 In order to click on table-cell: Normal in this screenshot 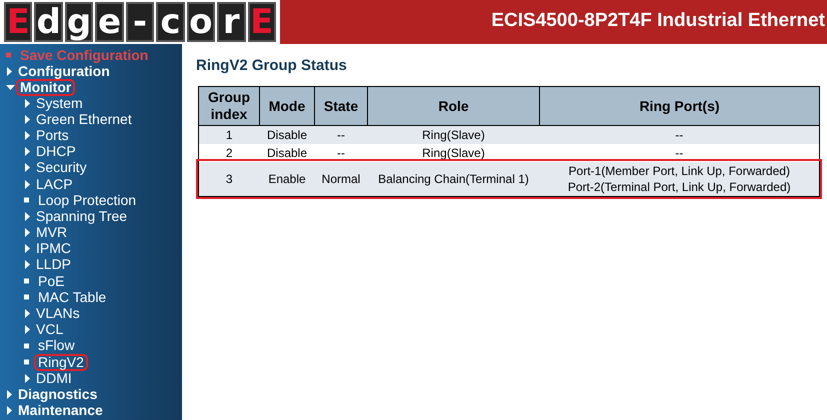, I will do `click(341, 179)`.